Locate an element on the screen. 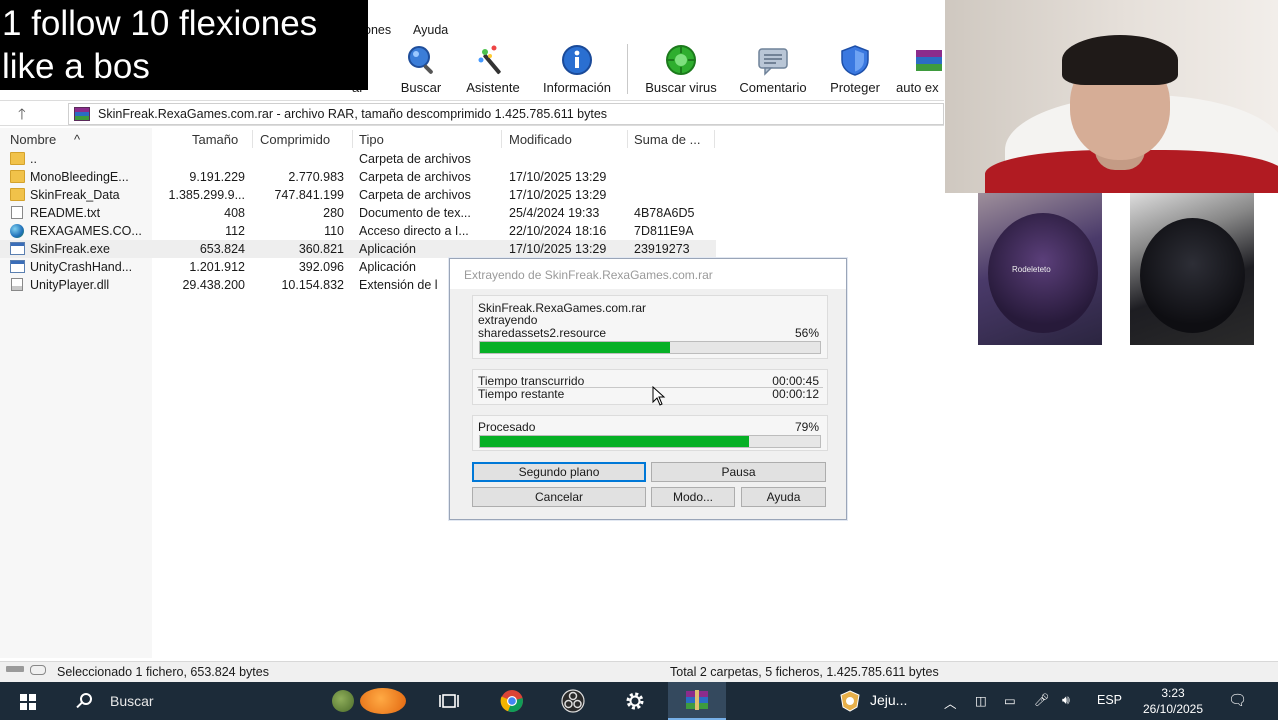  processed-progress-bar is located at coordinates (650, 441).